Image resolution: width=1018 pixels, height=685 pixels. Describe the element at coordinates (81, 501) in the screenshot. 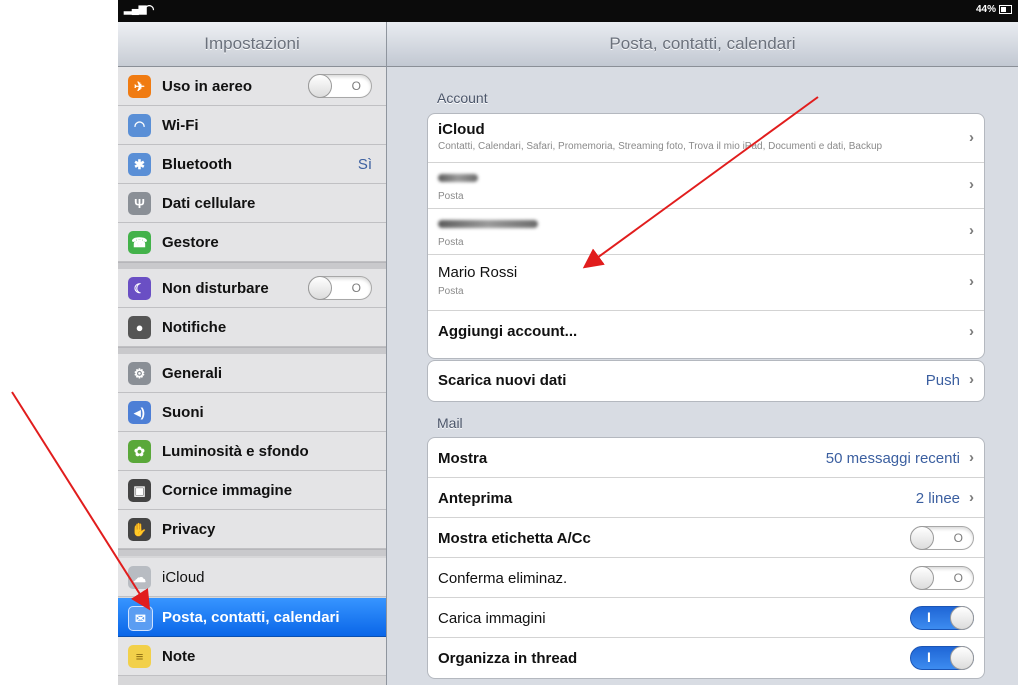

I see `annotation-arrow-sidebar` at that location.